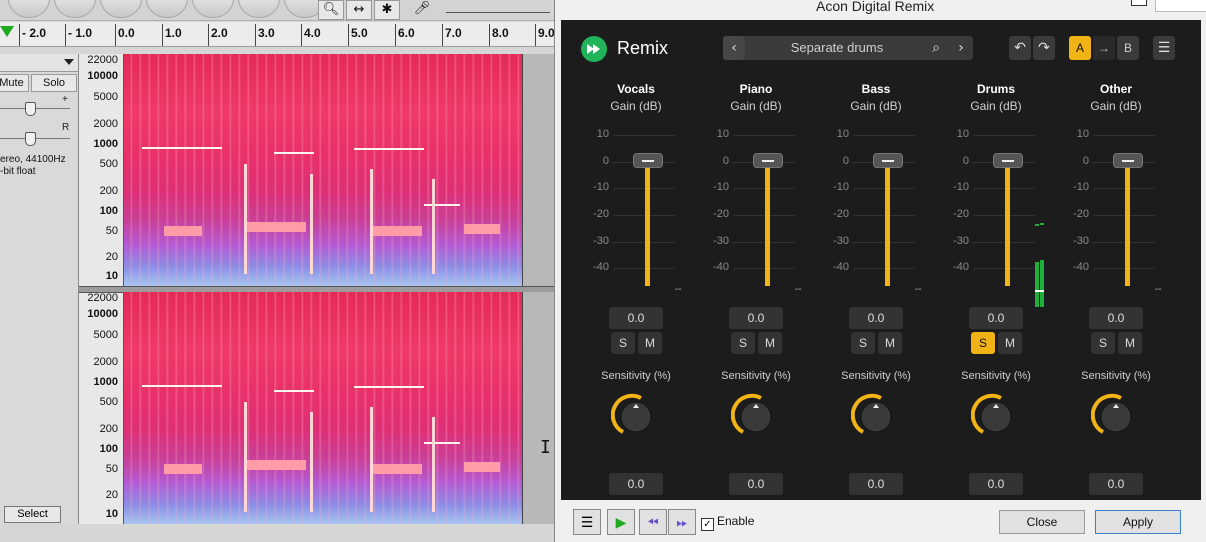 The height and width of the screenshot is (542, 1206). I want to click on window-titlebar: Acon Digital Remix, so click(880, 10).